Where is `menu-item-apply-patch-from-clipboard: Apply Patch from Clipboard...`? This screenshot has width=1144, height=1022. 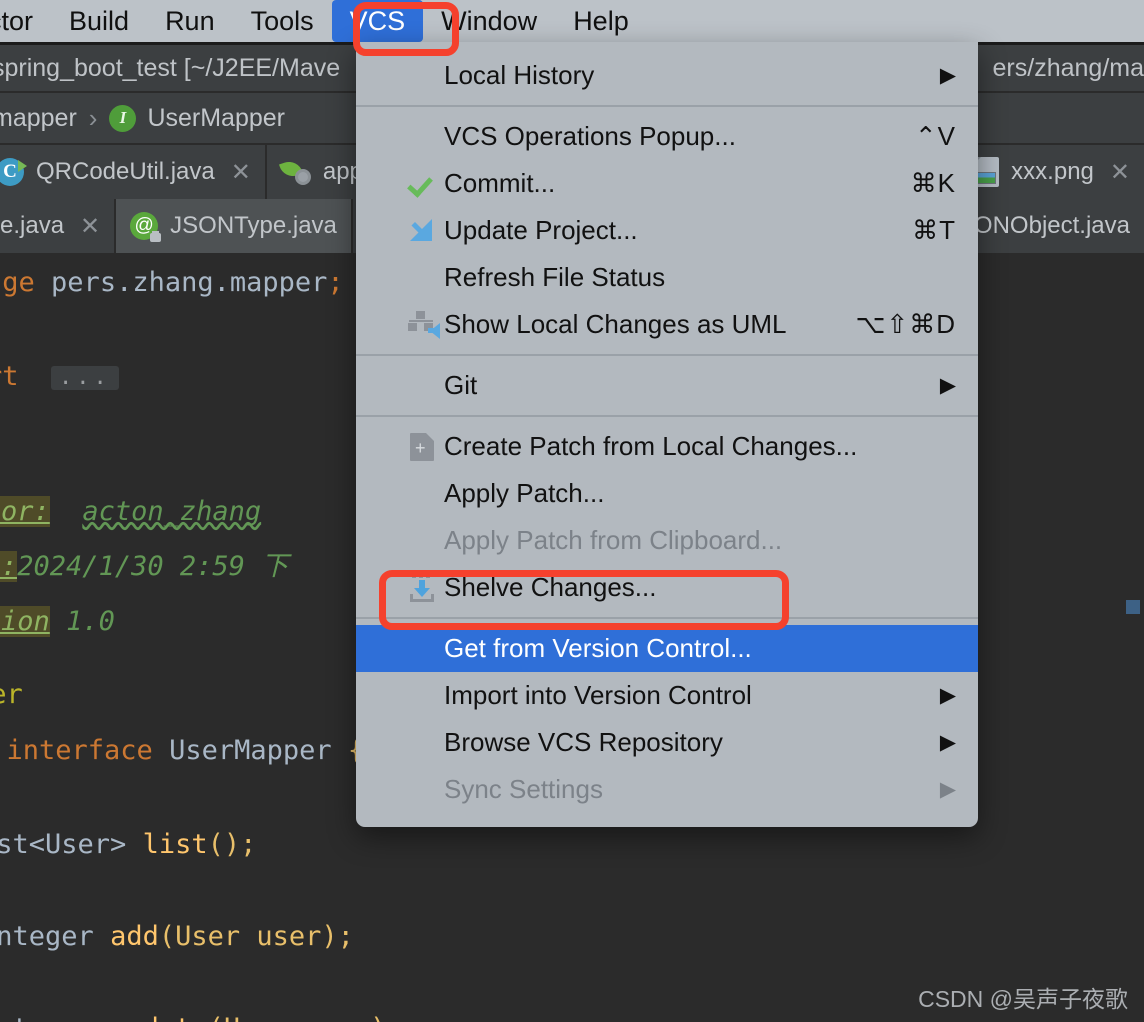 menu-item-apply-patch-from-clipboard: Apply Patch from Clipboard... is located at coordinates (667, 540).